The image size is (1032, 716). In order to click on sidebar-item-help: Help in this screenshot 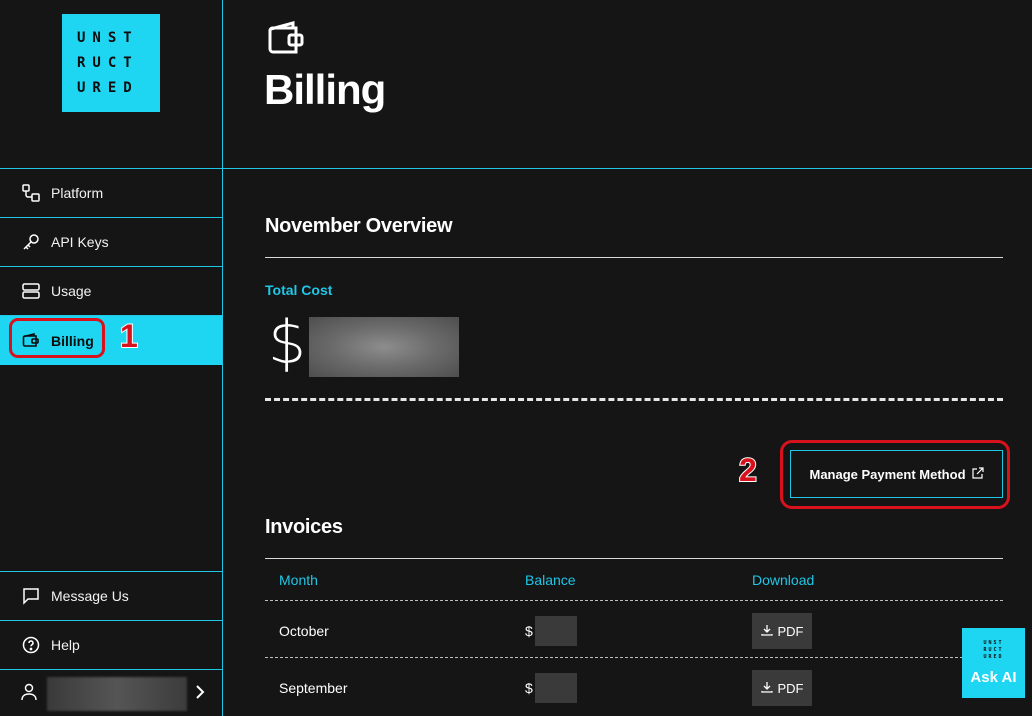, I will do `click(111, 644)`.